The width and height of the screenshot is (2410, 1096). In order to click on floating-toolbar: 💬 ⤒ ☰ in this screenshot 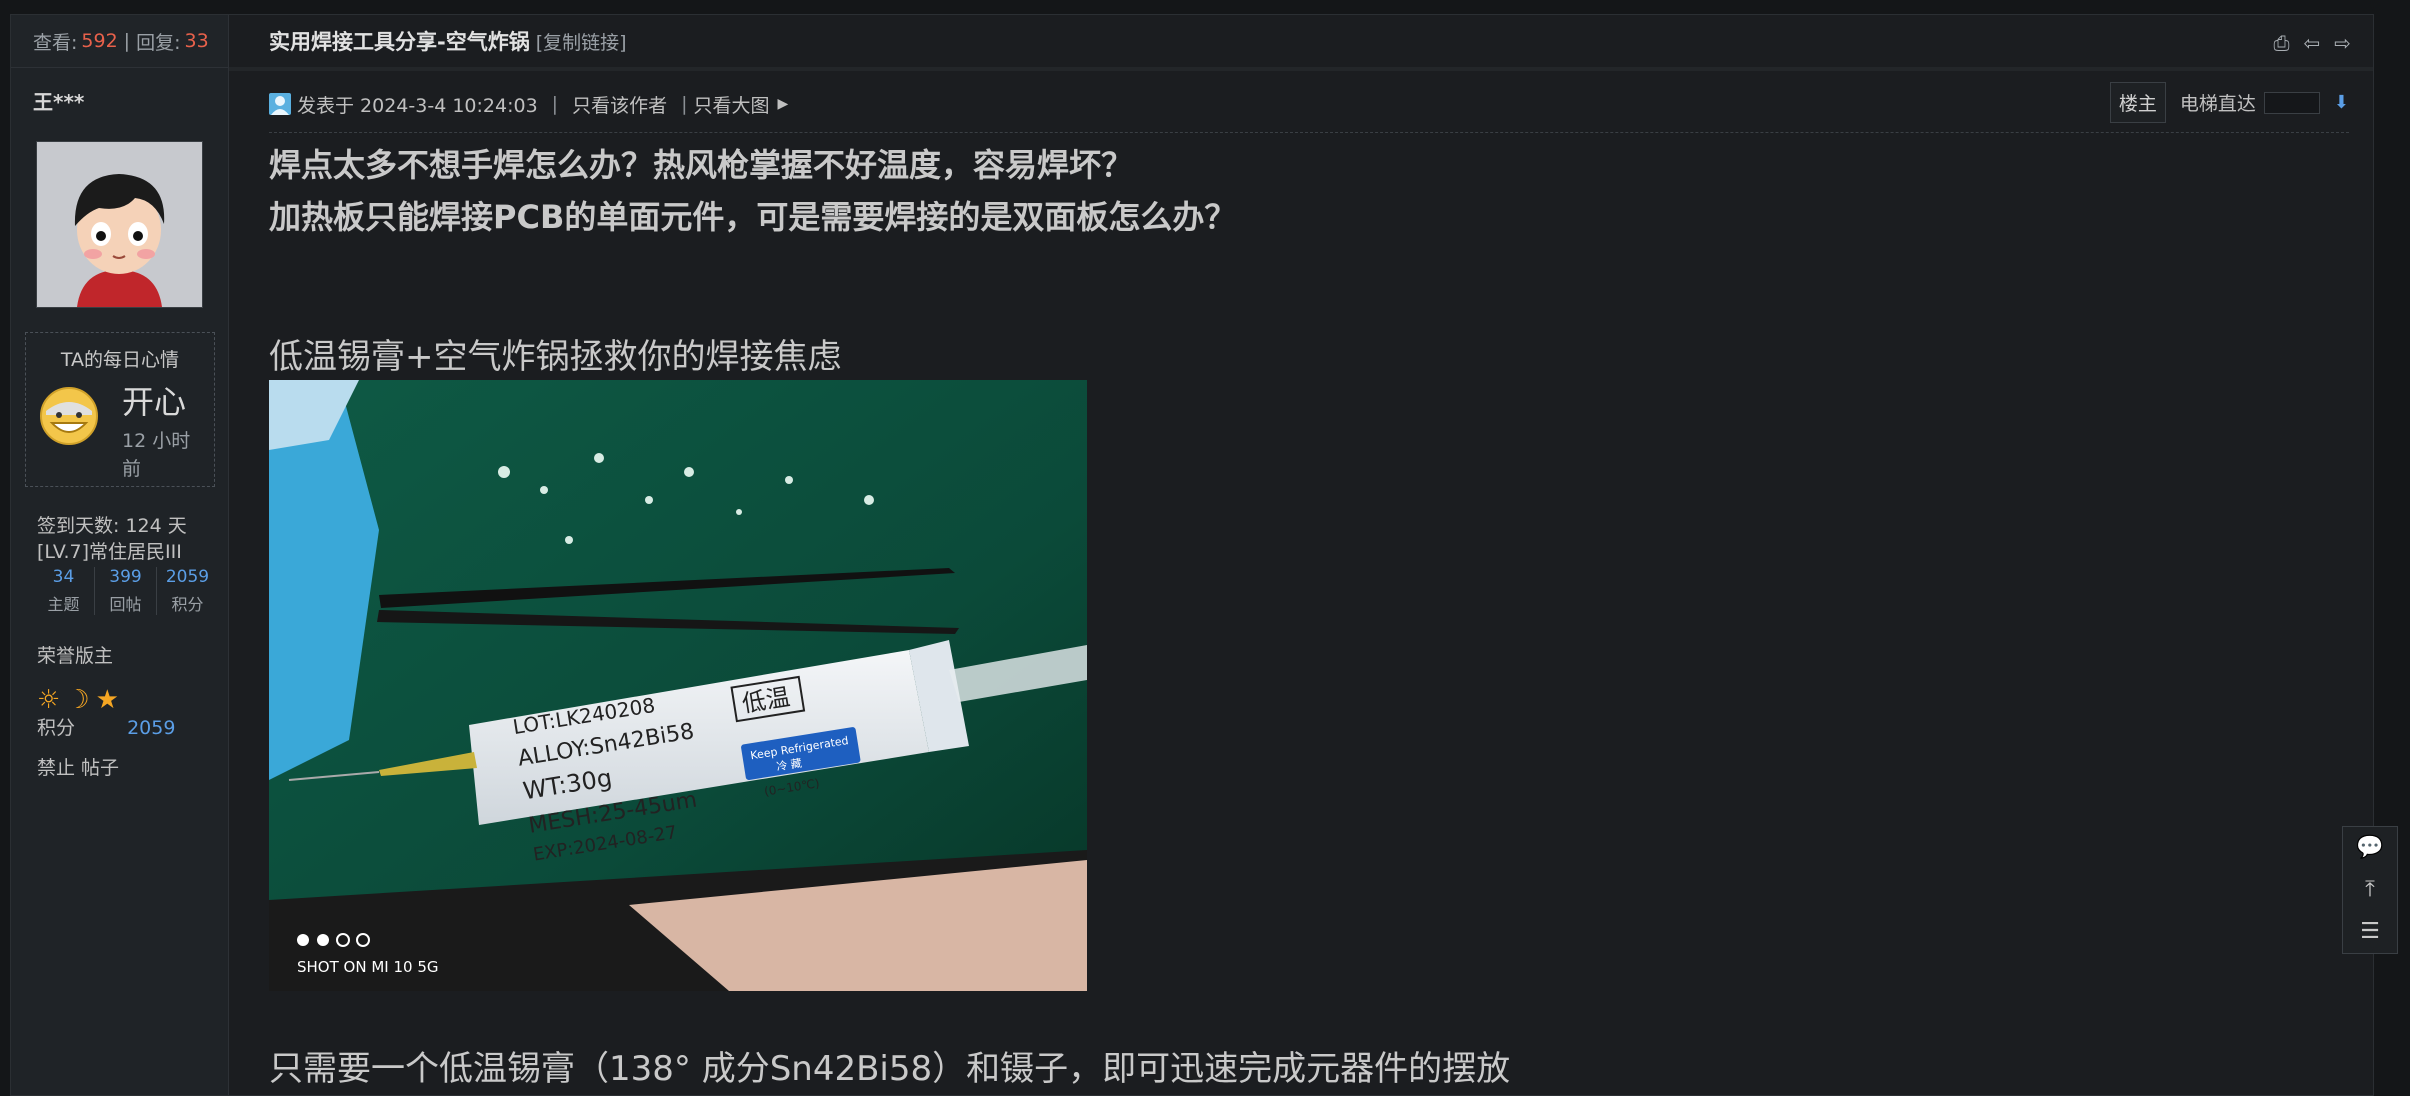, I will do `click(2370, 890)`.